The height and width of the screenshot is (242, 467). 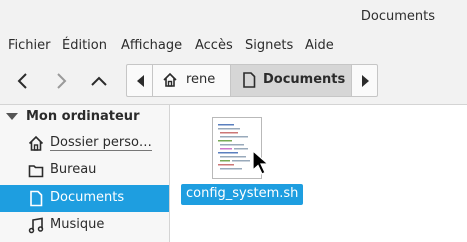 I want to click on chevron-right-icon, so click(x=62, y=81).